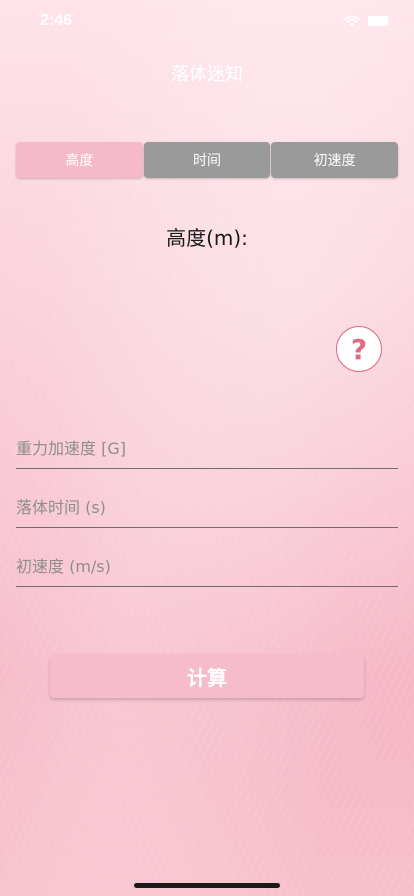 The image size is (414, 896). Describe the element at coordinates (378, 21) in the screenshot. I see `battery-icon` at that location.